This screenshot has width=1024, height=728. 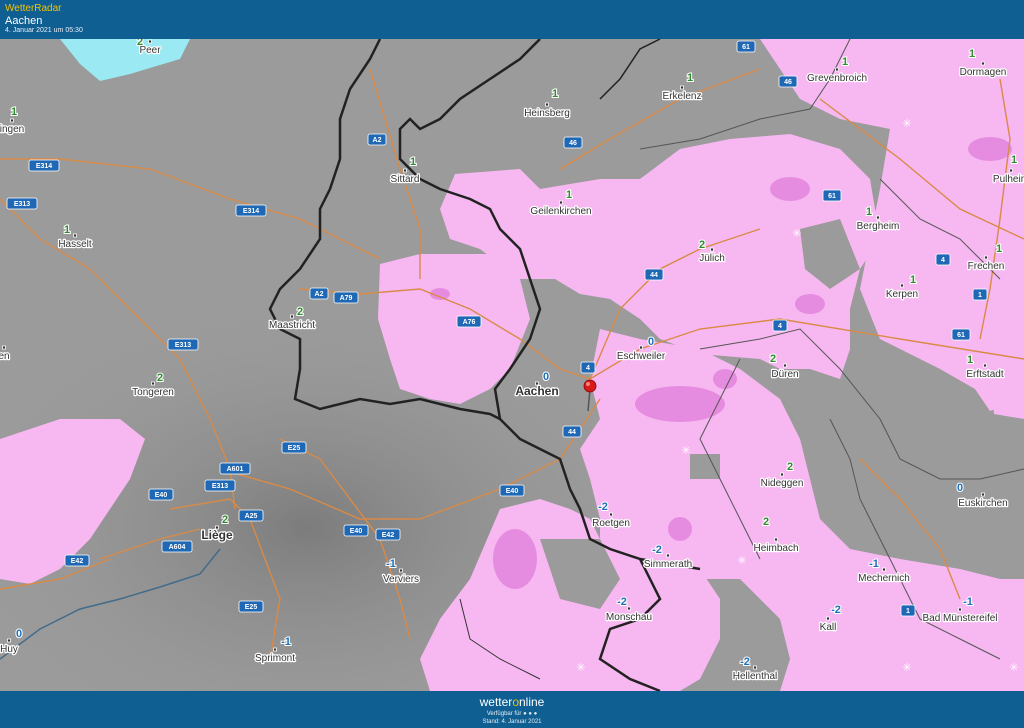 What do you see at coordinates (712, 258) in the screenshot?
I see `city-label-10: Jülich` at bounding box center [712, 258].